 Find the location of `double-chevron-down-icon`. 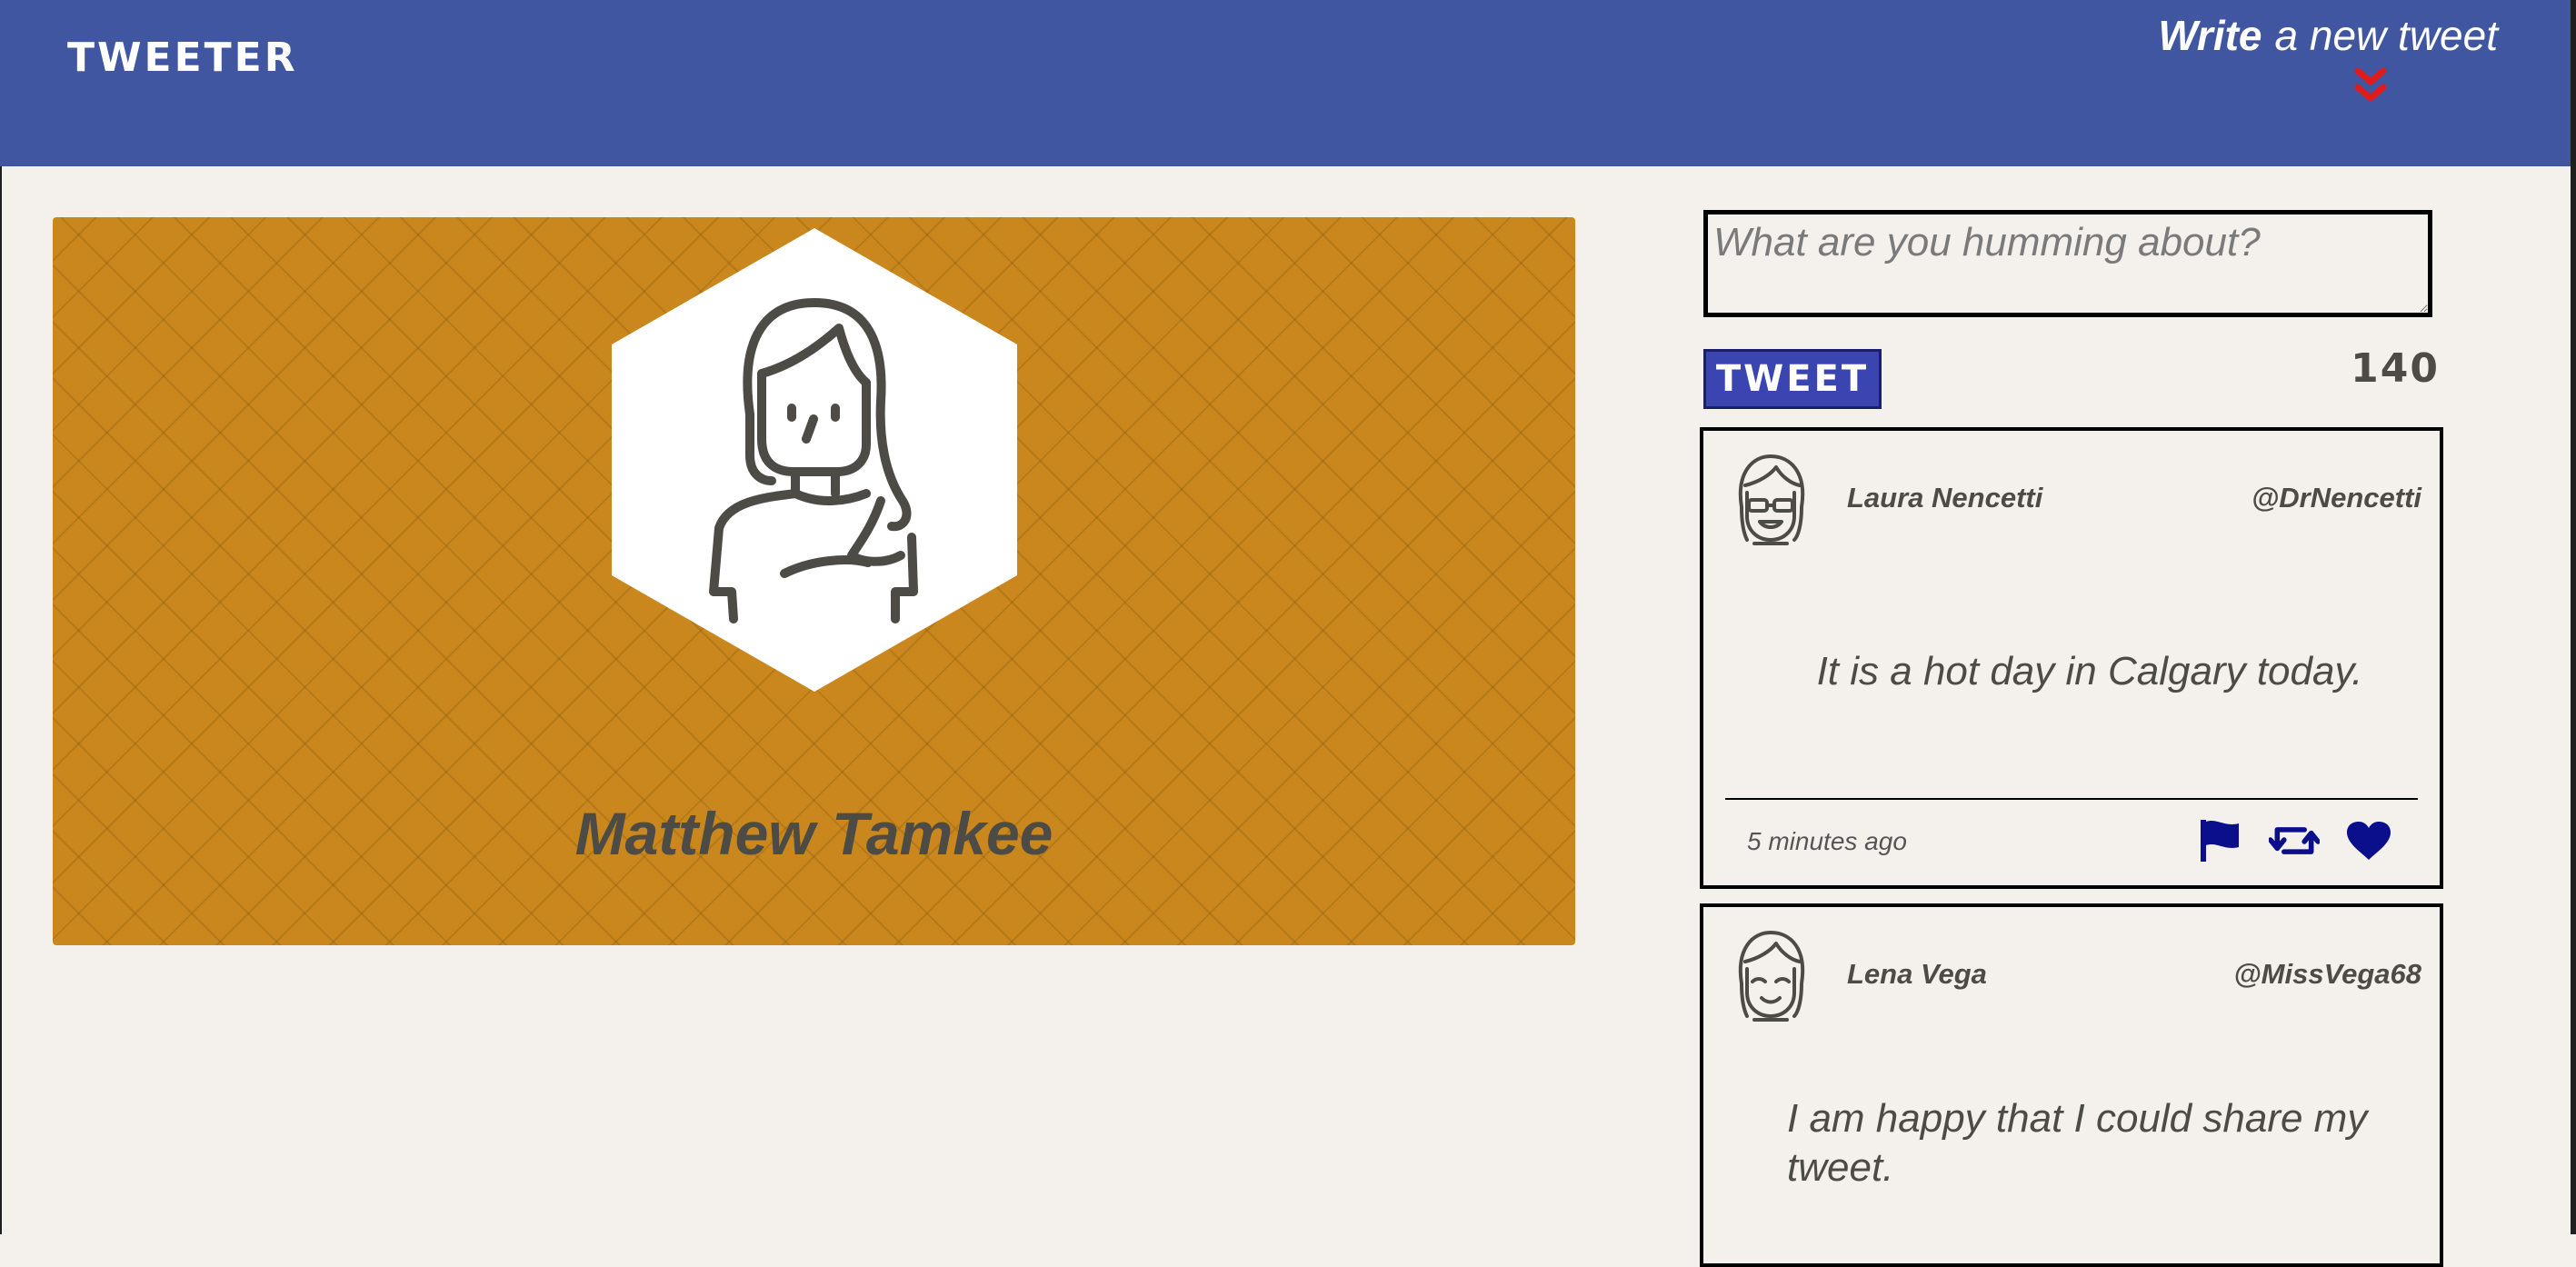

double-chevron-down-icon is located at coordinates (2370, 85).